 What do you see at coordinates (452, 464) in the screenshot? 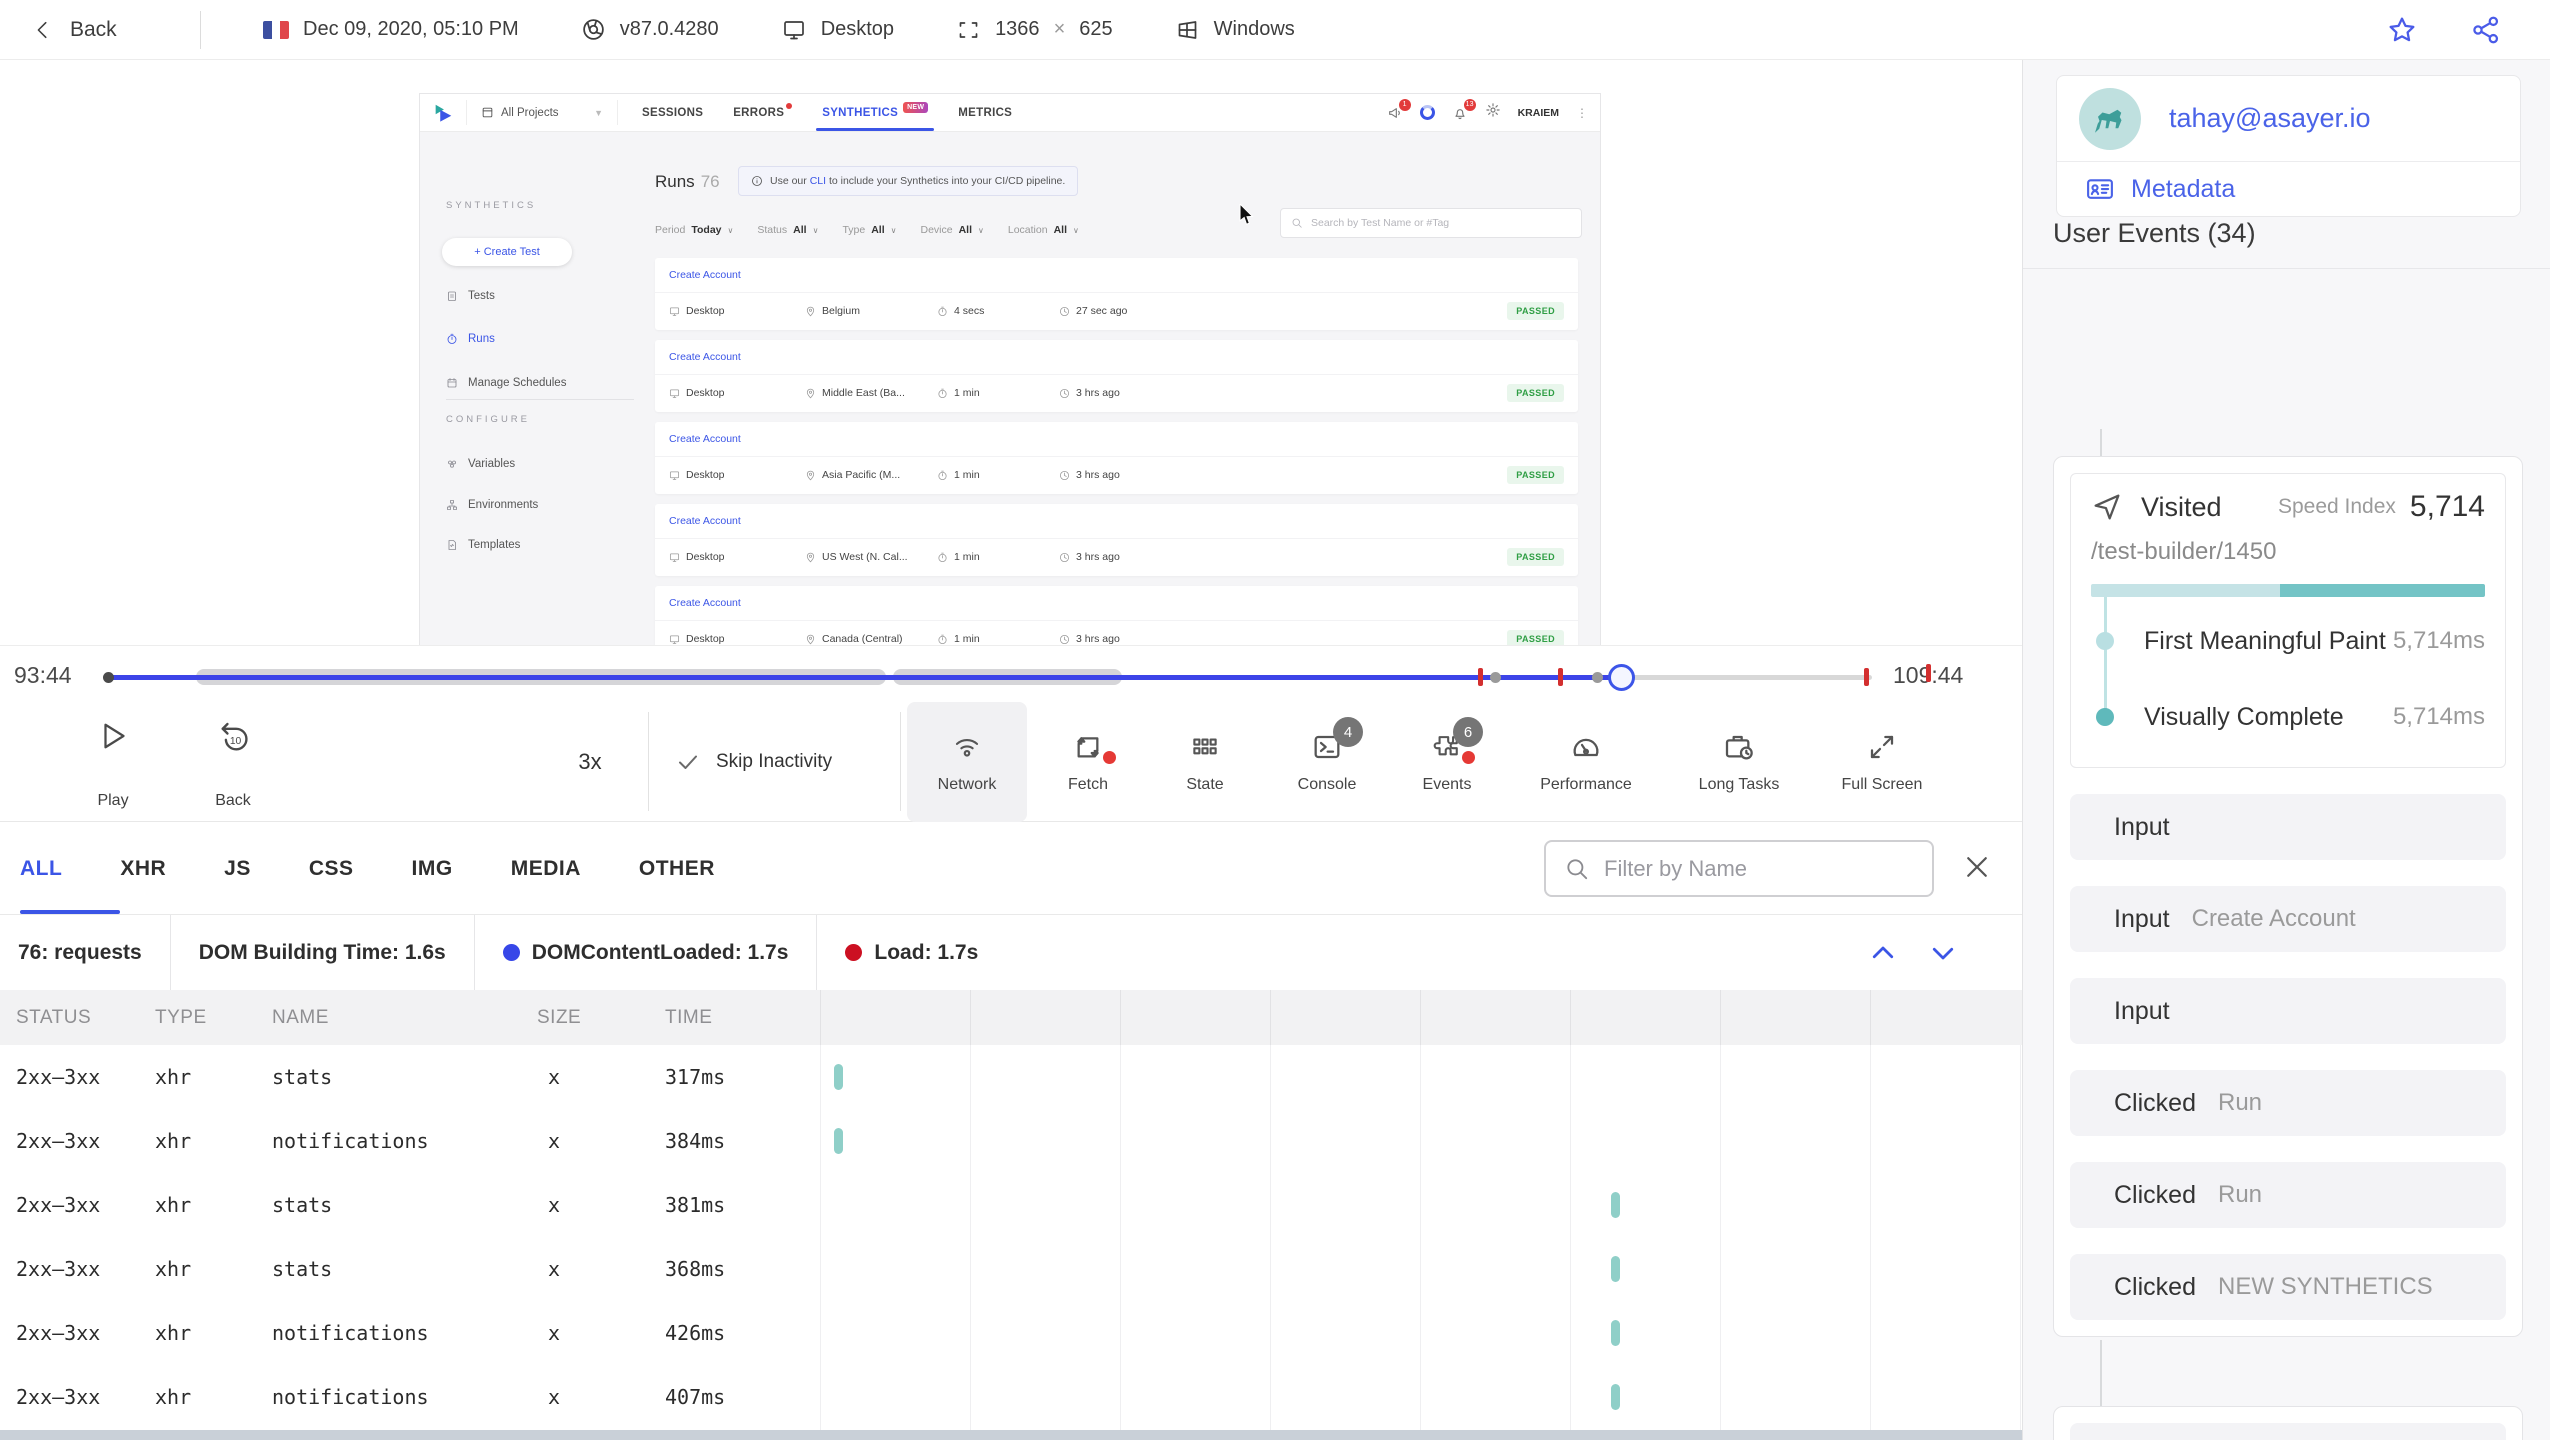
I see `variables-icon` at bounding box center [452, 464].